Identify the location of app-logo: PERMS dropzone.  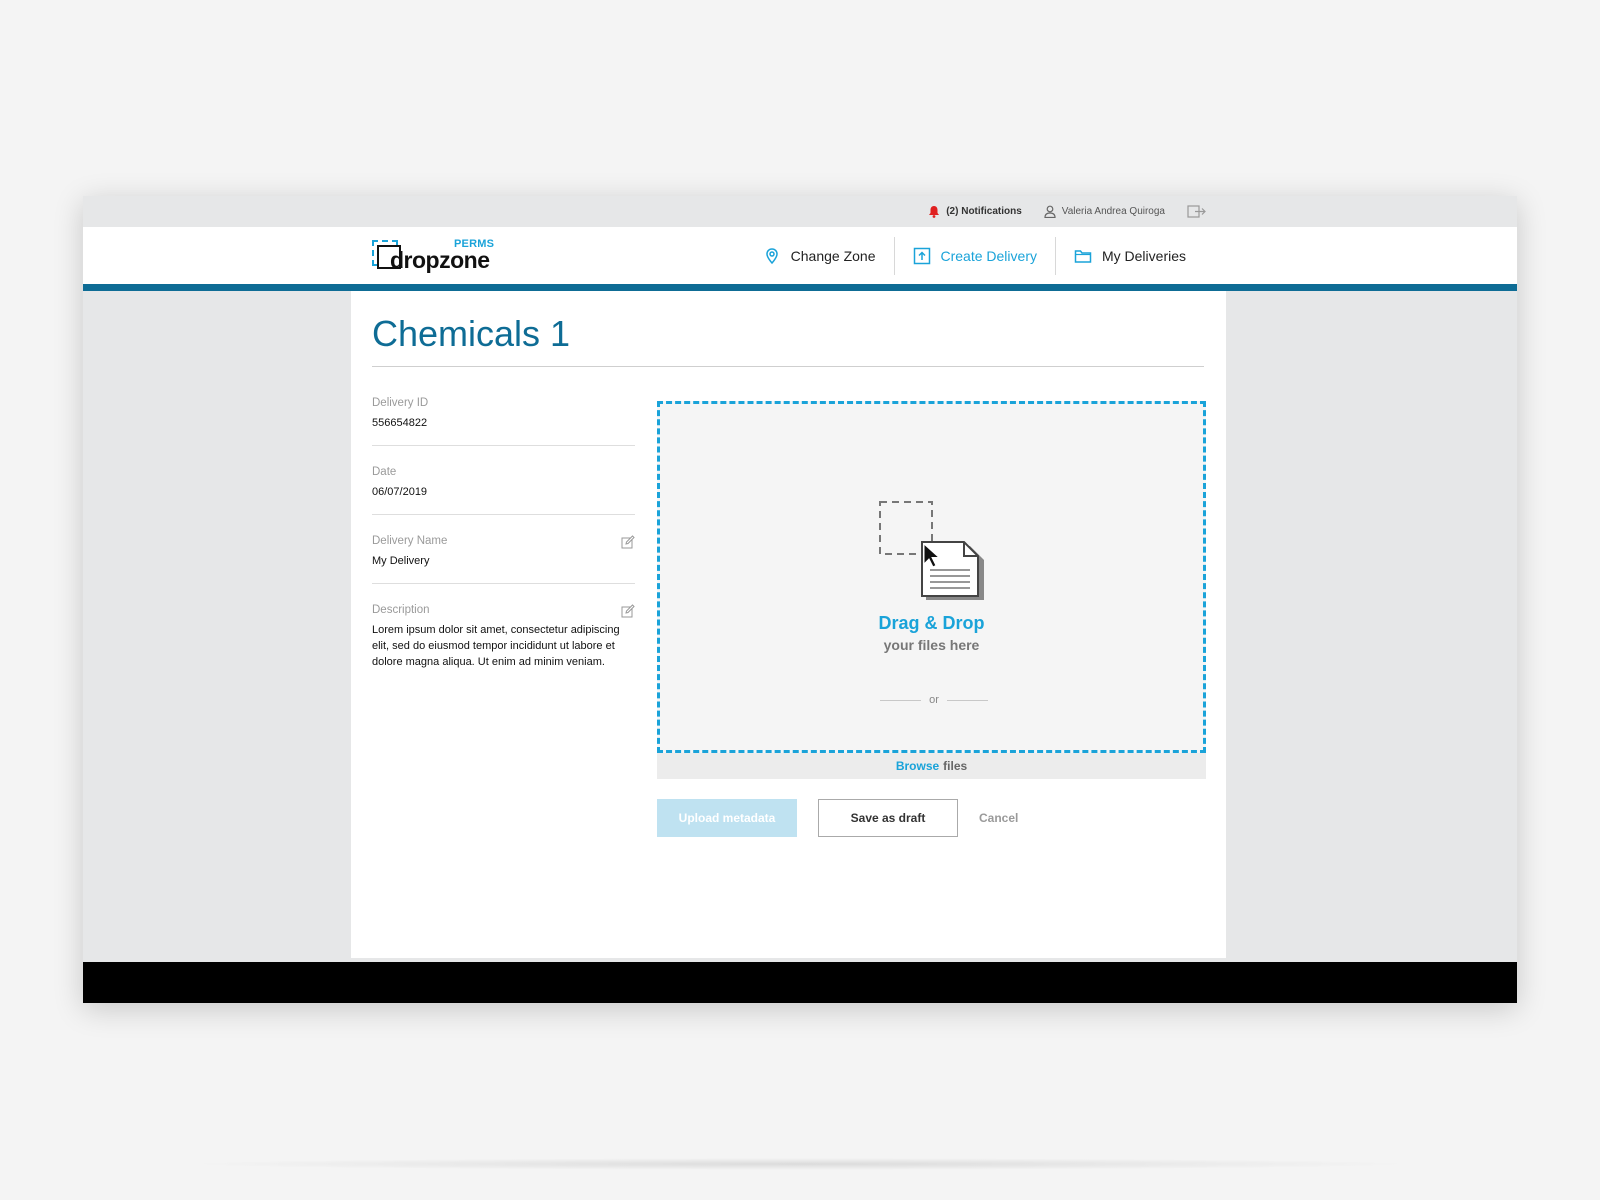
(437, 255).